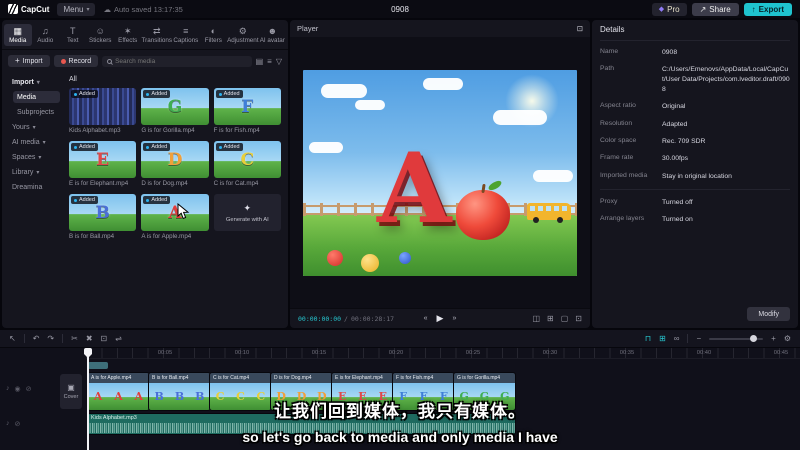 This screenshot has width=800, height=450. What do you see at coordinates (18, 34) in the screenshot?
I see `tab-media: ▦ Media` at bounding box center [18, 34].